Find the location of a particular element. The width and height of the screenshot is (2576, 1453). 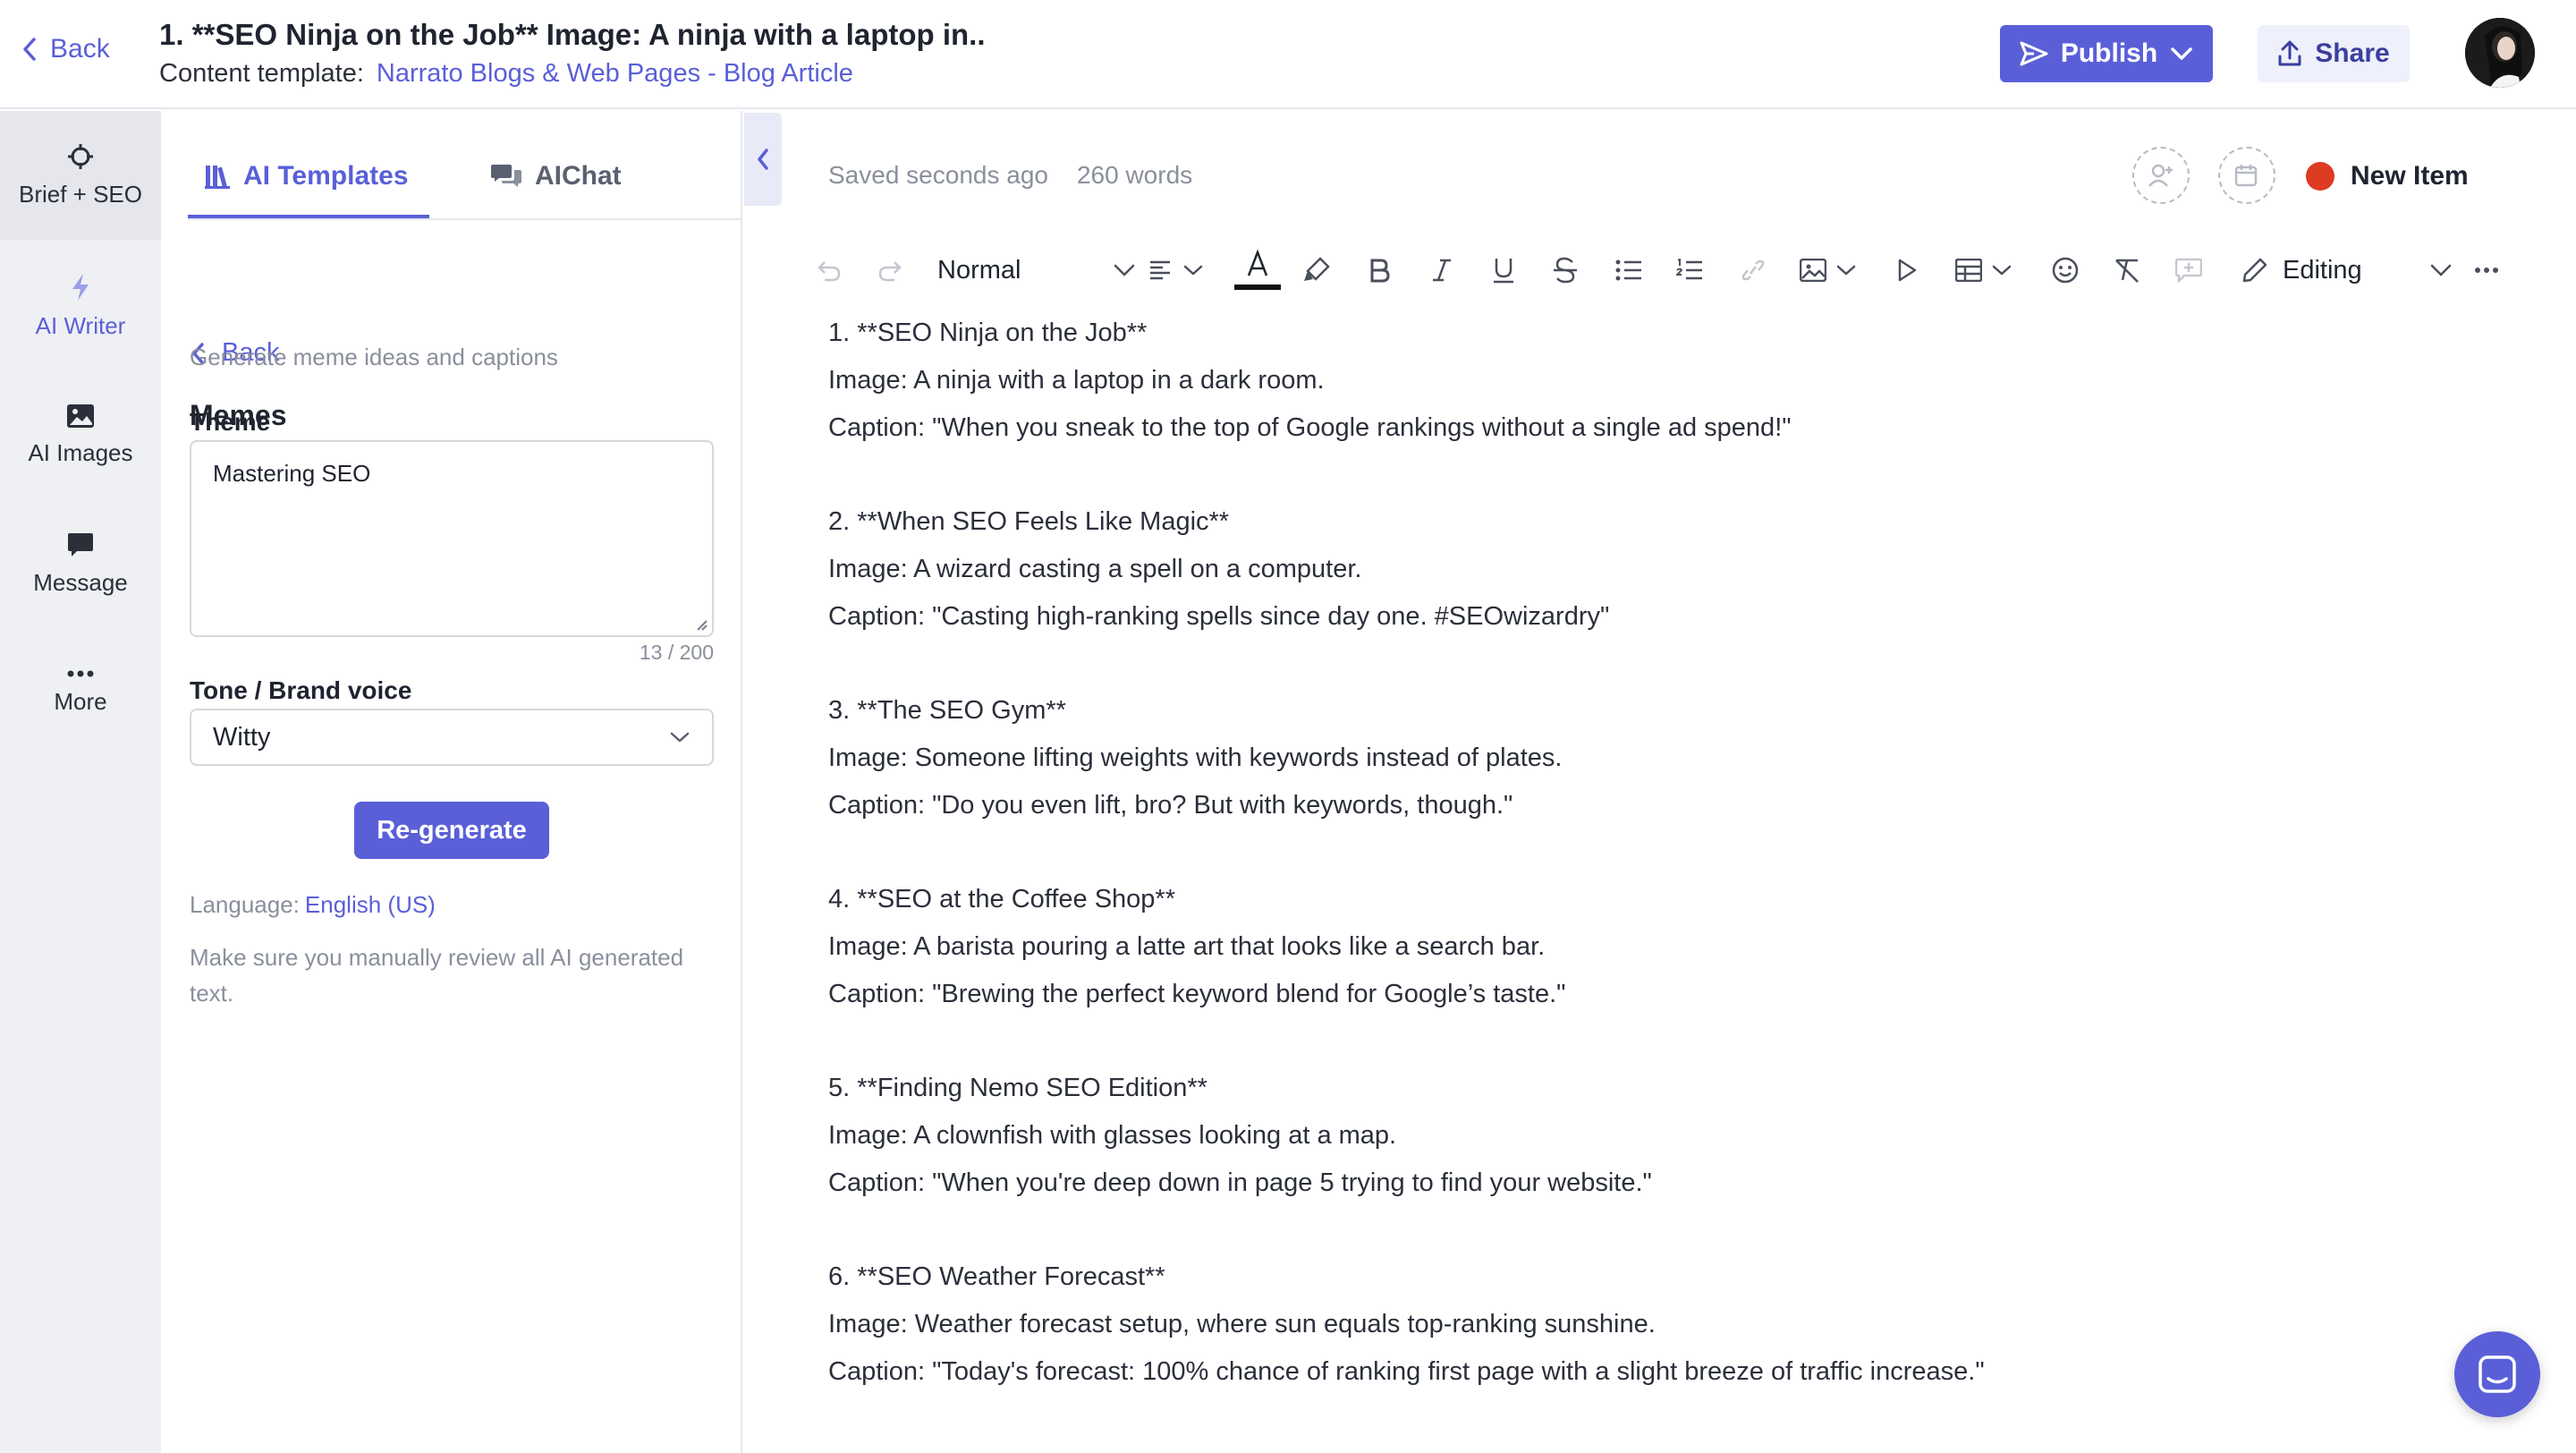

bullet-list-button is located at coordinates (1628, 270).